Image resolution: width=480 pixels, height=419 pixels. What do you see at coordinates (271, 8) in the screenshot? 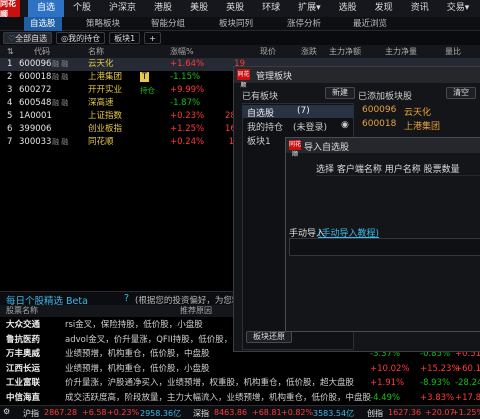
I see `nav-item-global: 环球` at bounding box center [271, 8].